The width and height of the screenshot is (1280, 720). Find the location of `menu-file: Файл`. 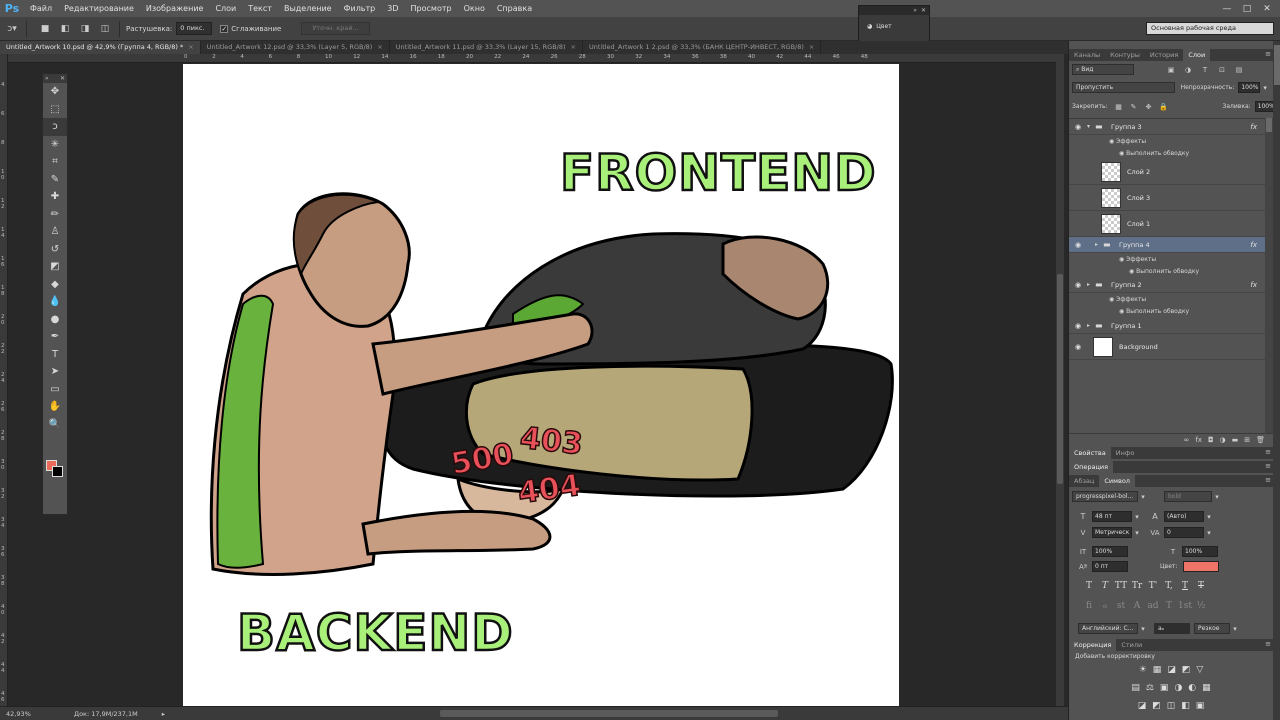

menu-file: Файл is located at coordinates (41, 8).